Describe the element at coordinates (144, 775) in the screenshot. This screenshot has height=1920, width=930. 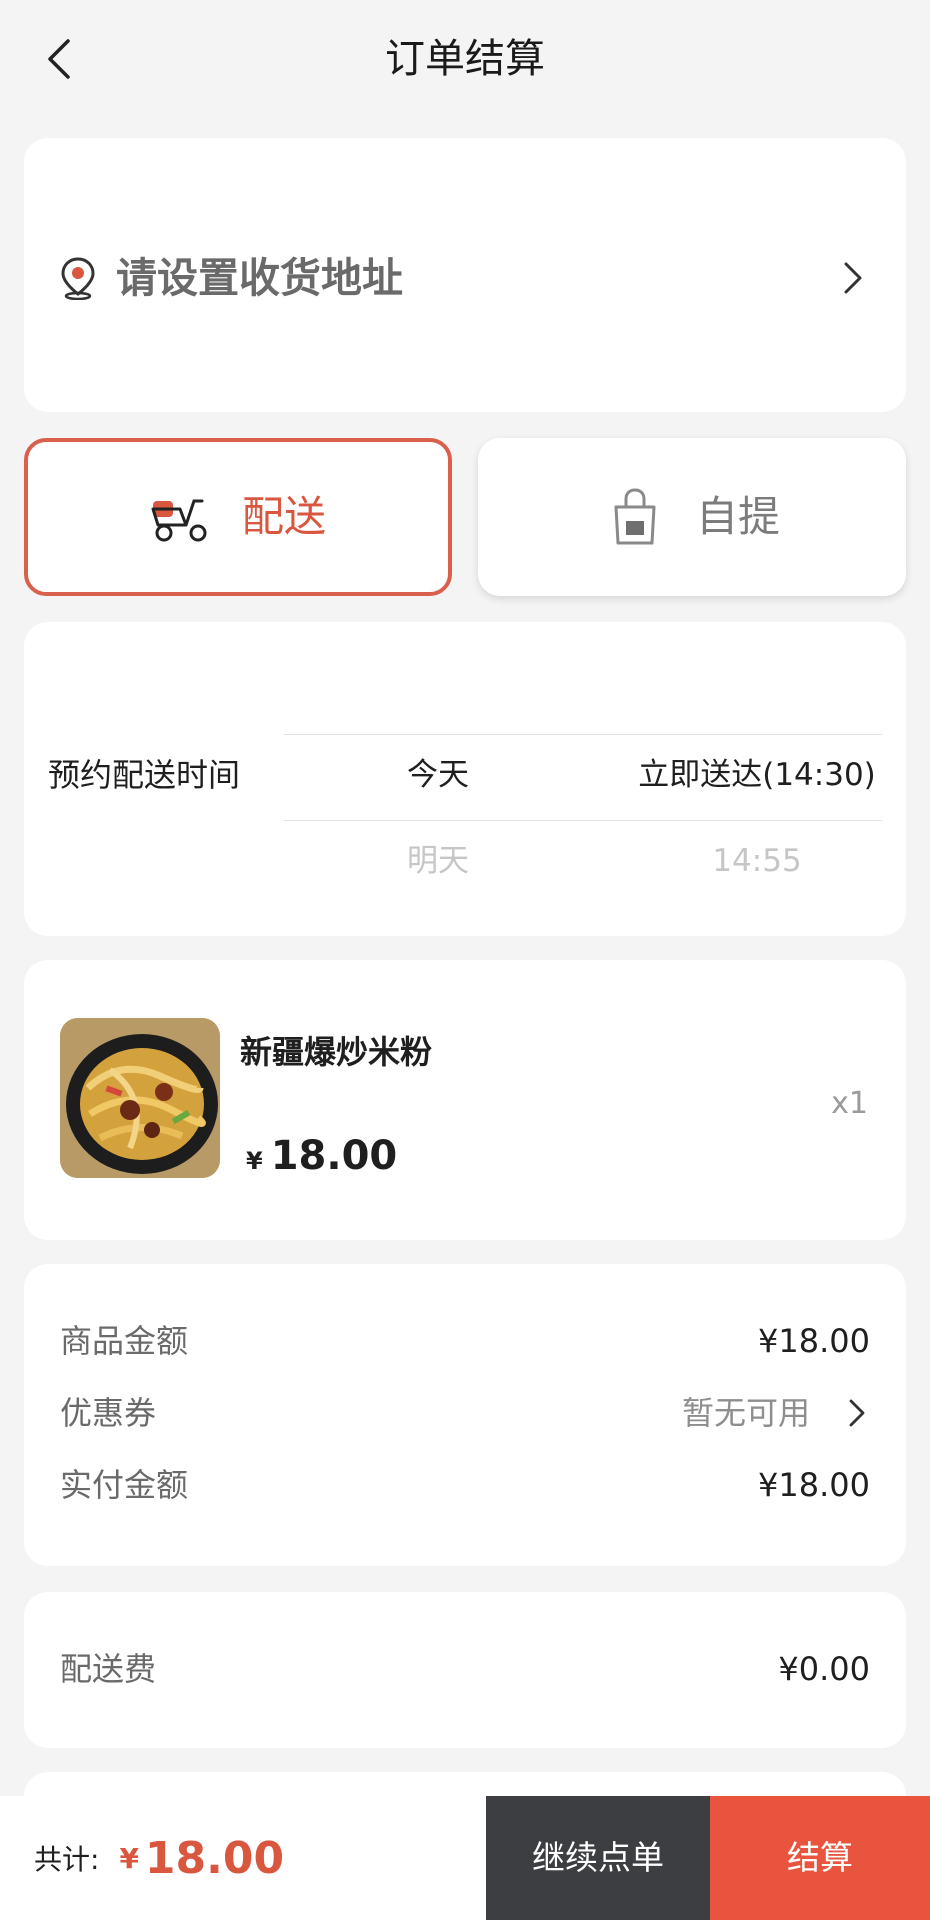
I see `schedule-label: 预约配送时间` at that location.